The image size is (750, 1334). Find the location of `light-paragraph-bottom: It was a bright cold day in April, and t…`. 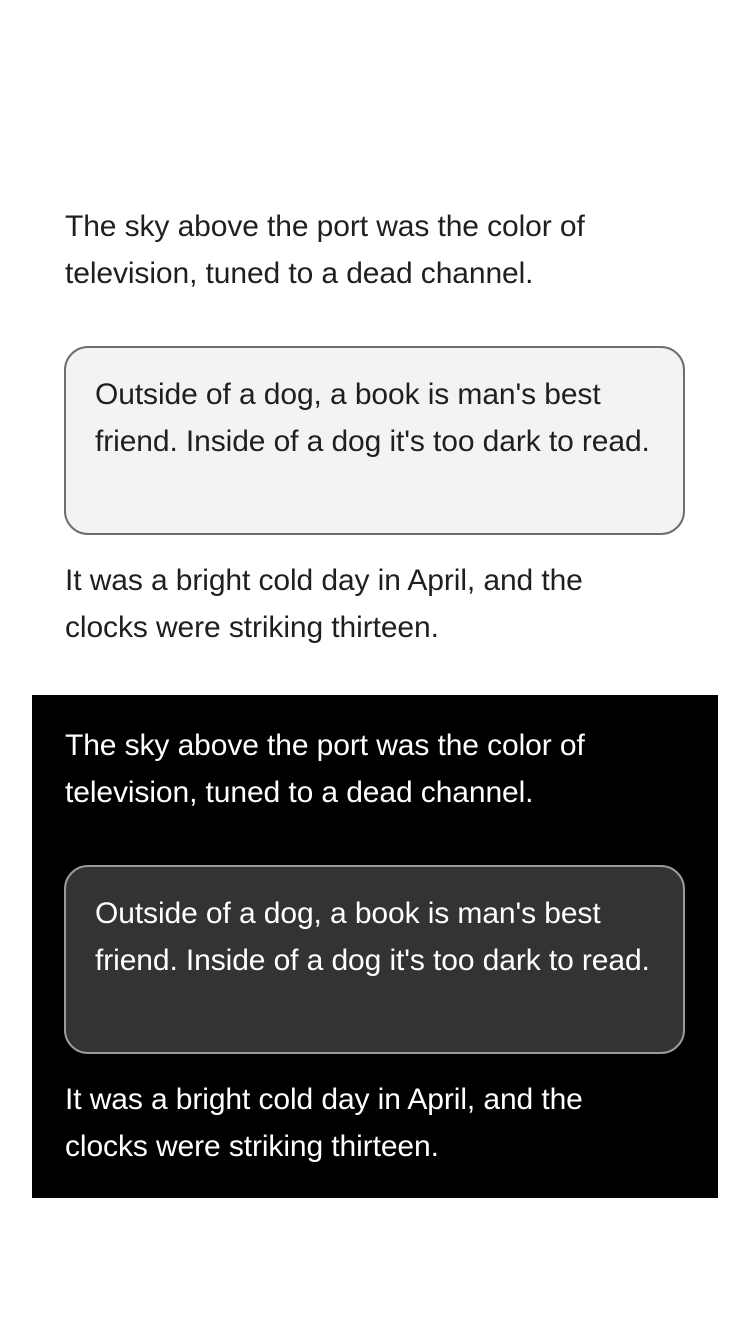

light-paragraph-bottom: It was a bright cold day in April, and t… is located at coordinates (324, 604).